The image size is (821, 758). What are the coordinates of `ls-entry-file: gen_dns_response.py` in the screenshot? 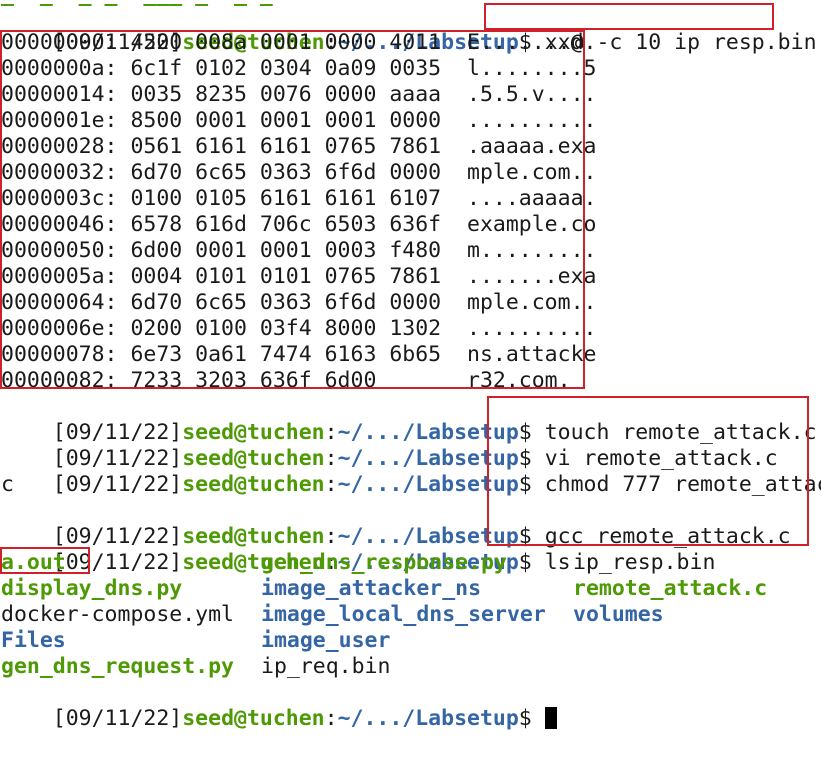 It's located at (384, 562).